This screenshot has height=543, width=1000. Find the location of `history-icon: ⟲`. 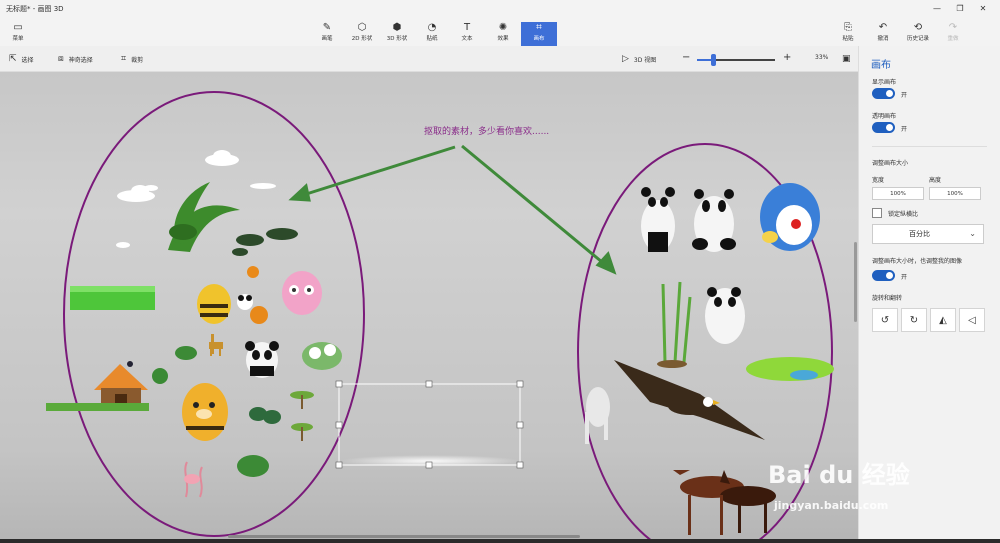

history-icon: ⟲ is located at coordinates (918, 27).